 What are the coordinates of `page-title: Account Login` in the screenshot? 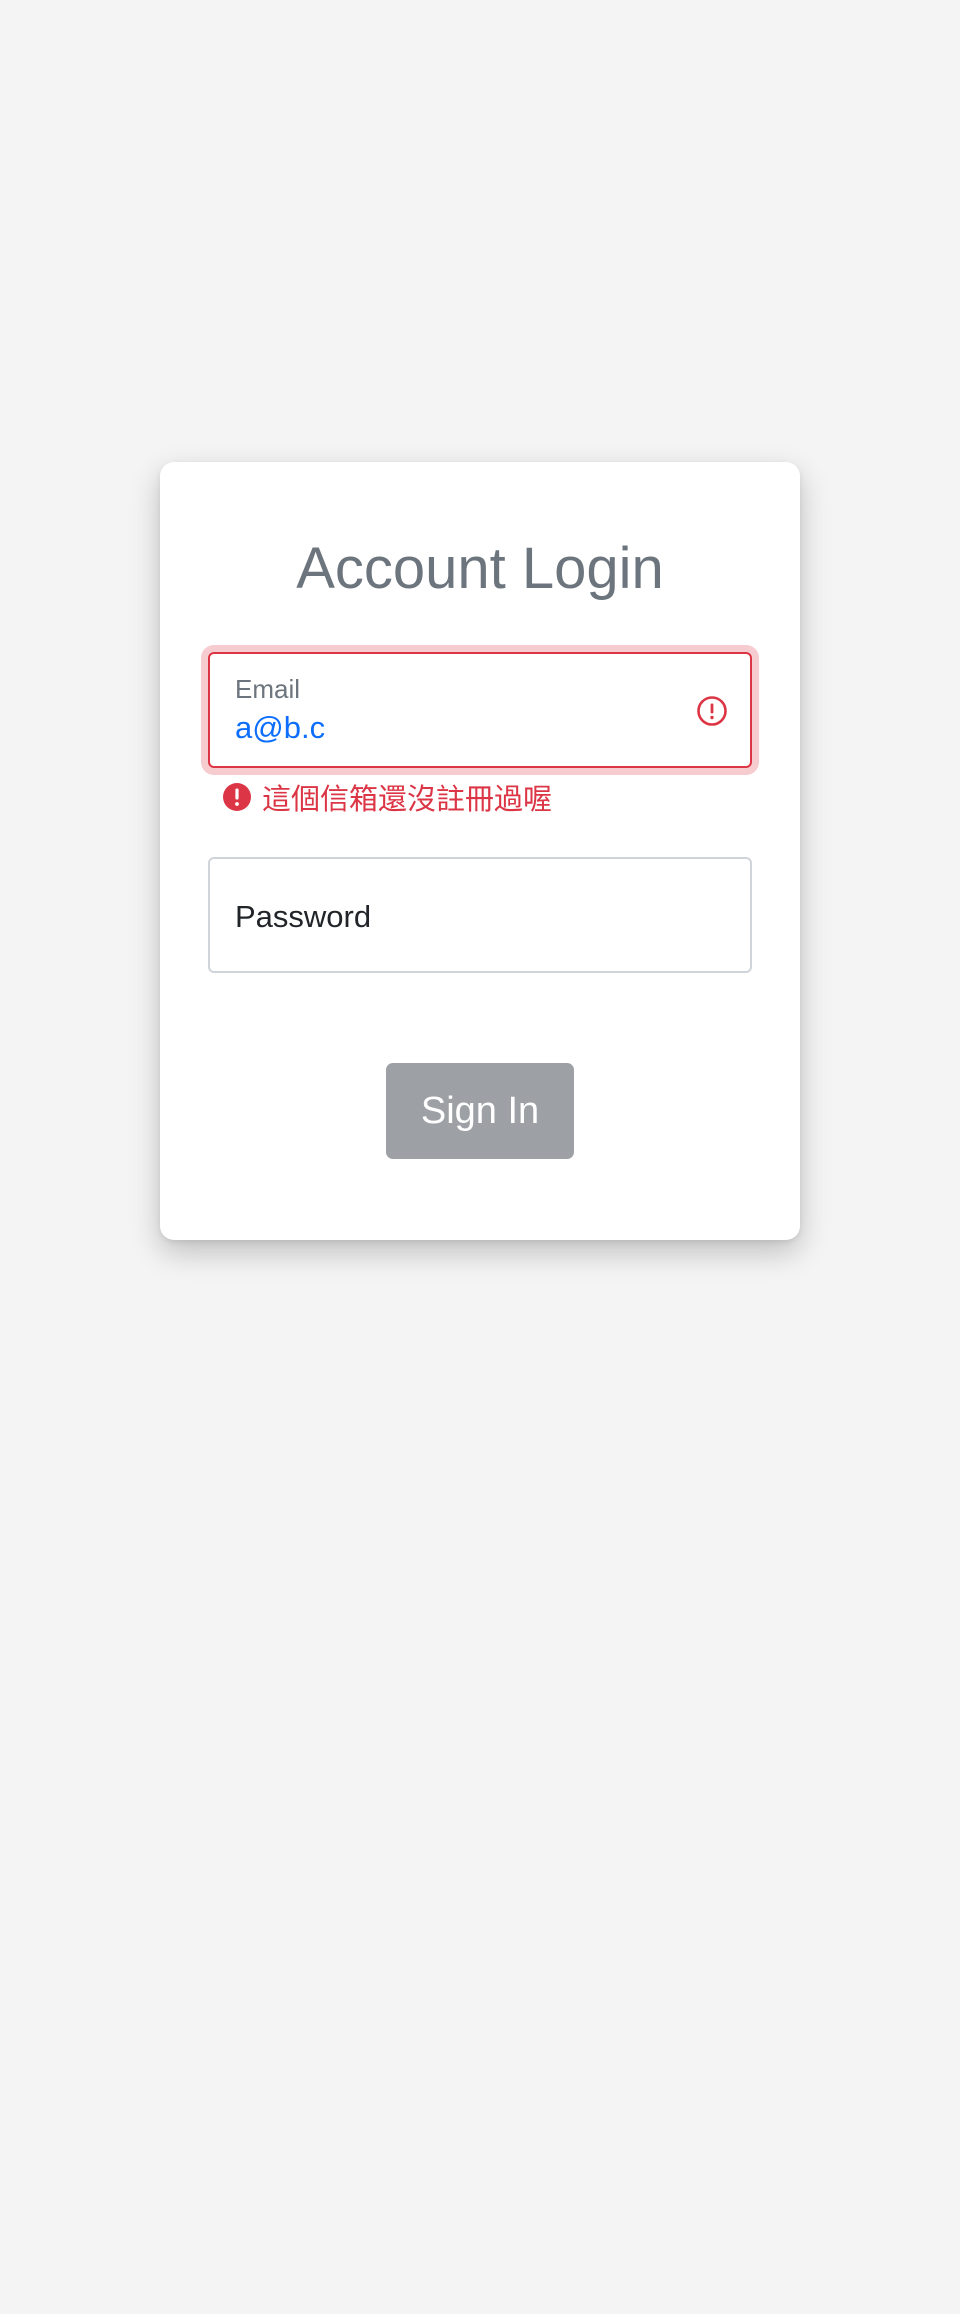 It's located at (480, 568).